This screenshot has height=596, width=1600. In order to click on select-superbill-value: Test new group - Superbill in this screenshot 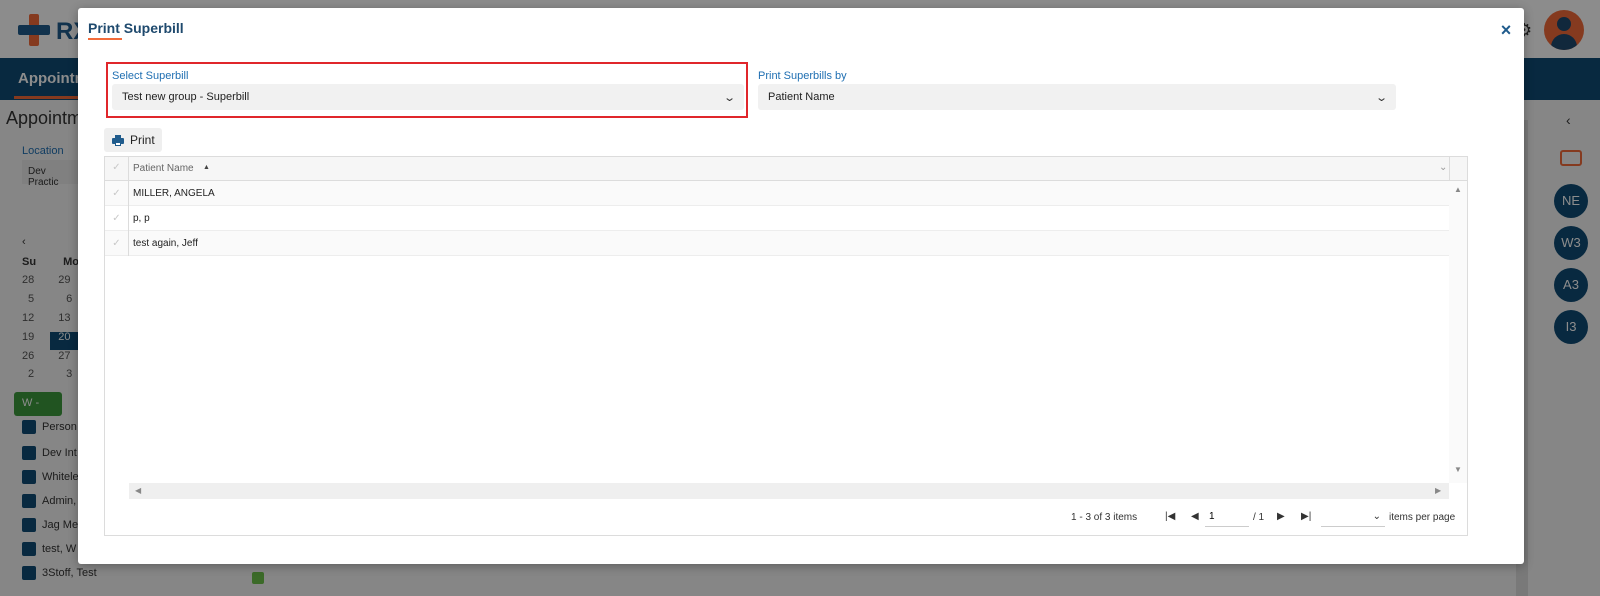, I will do `click(186, 97)`.